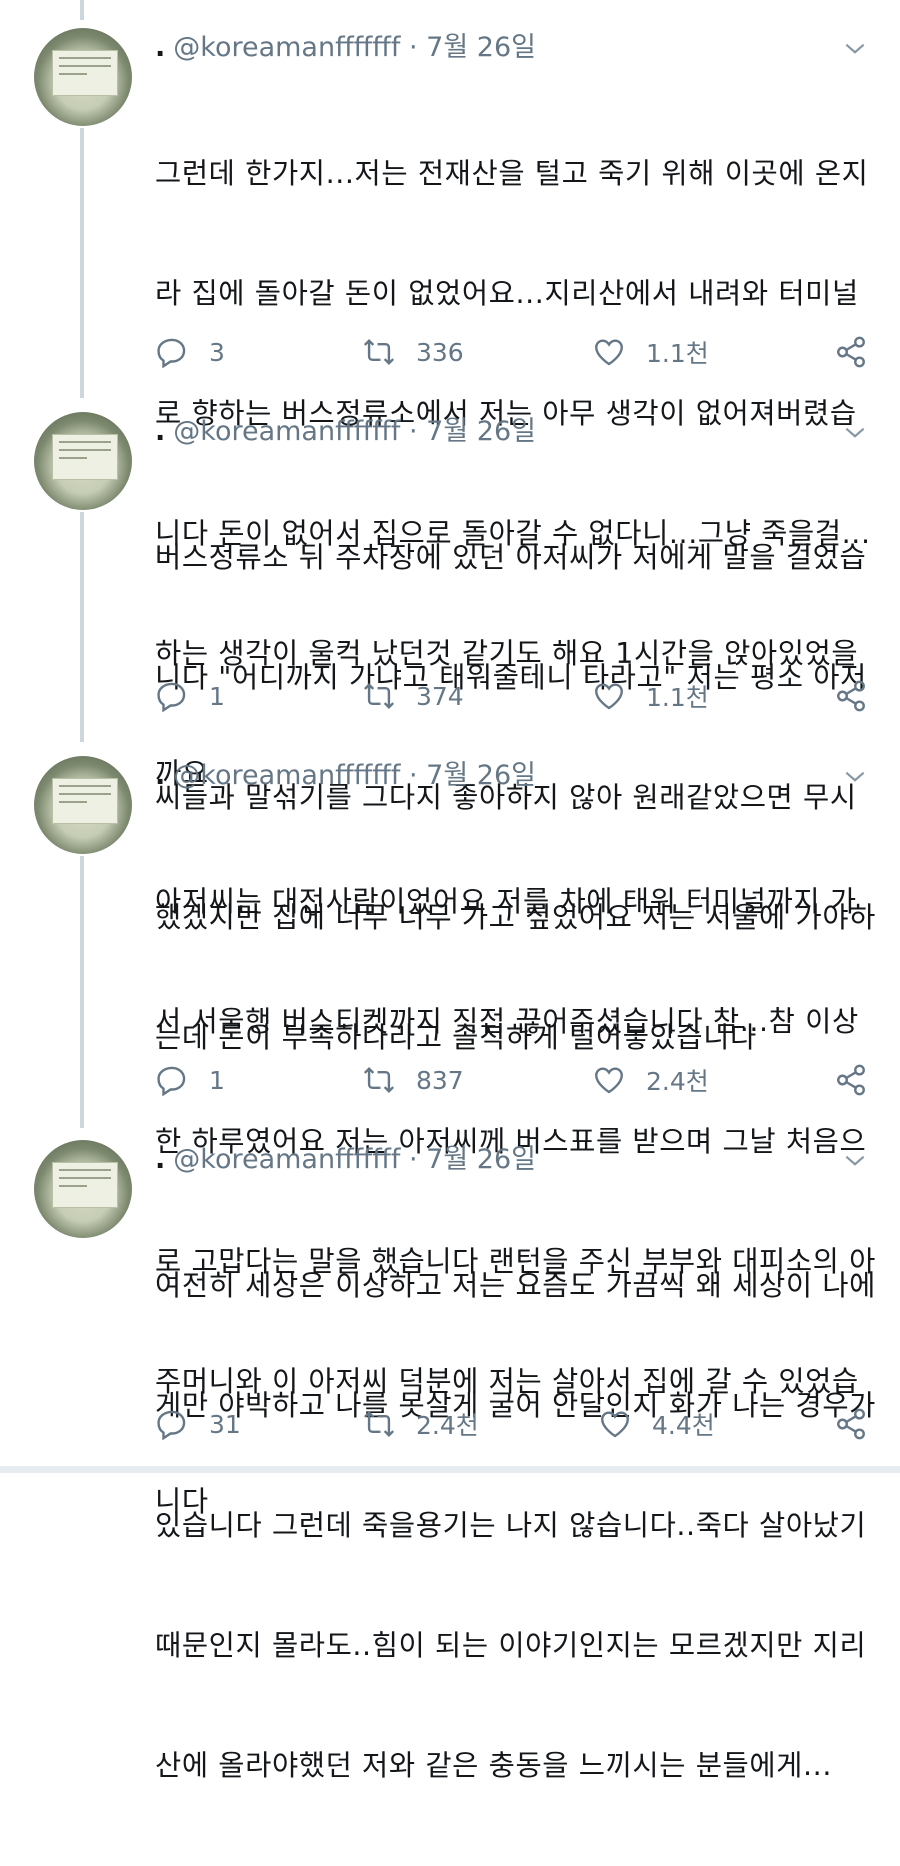 The image size is (900, 1866). What do you see at coordinates (506, 901) in the screenshot?
I see `tweet-text-line: 아저씨는 대전사람이었어요 저를 차에 태워 터미널까지 가` at bounding box center [506, 901].